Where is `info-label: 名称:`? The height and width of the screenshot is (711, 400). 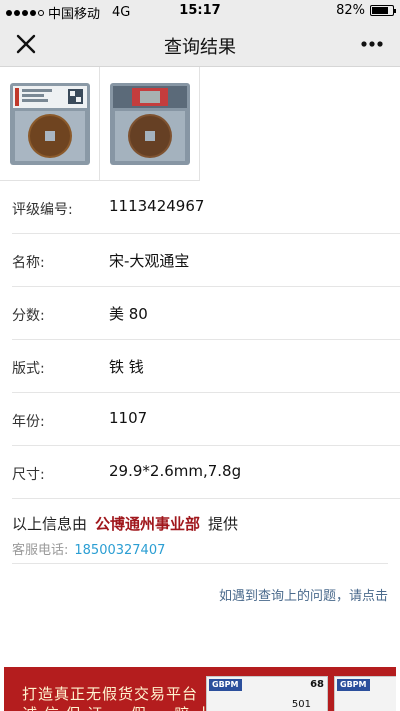
info-label: 名称: is located at coordinates (28, 263).